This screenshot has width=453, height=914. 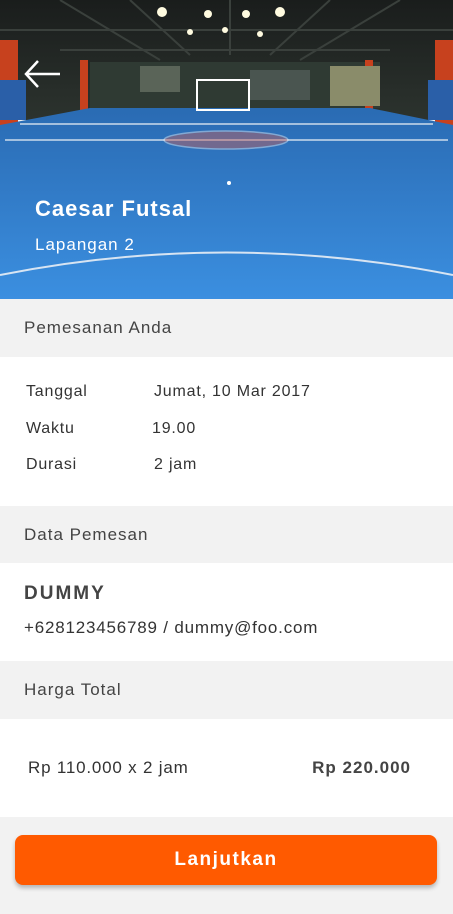 What do you see at coordinates (226, 328) in the screenshot?
I see `booking-section-heading: Pemesanan Anda` at bounding box center [226, 328].